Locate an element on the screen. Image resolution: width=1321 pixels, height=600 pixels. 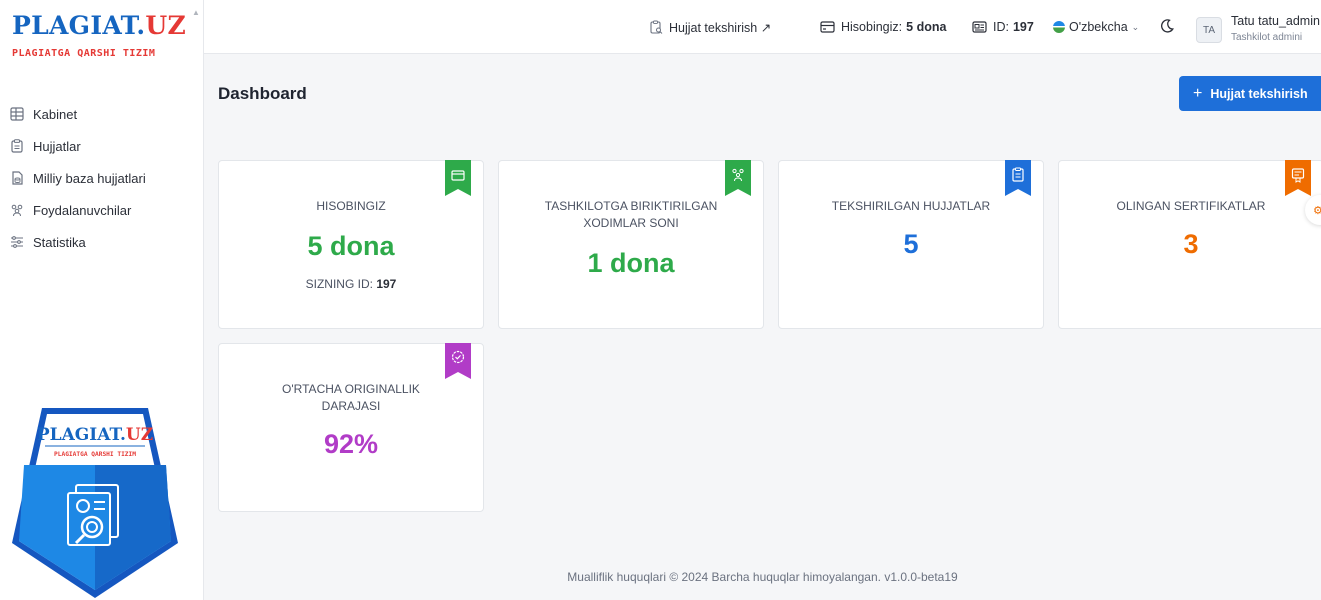
plus-icon: + is located at coordinates (1198, 93).